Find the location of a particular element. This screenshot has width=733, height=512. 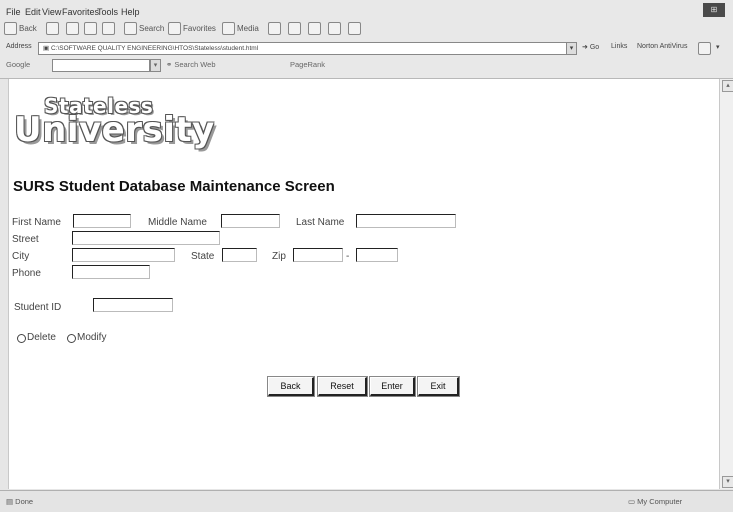

mail-button is located at coordinates (295, 29).